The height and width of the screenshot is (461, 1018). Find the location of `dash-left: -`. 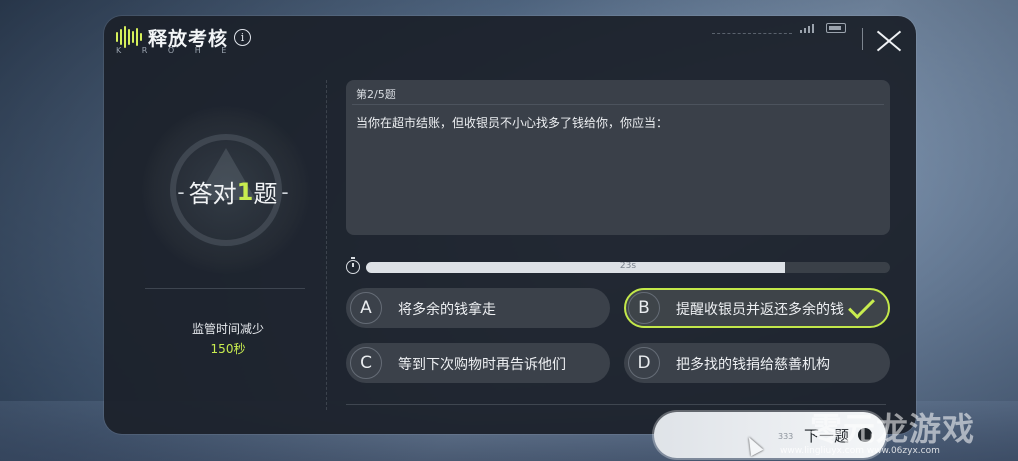

dash-left: - is located at coordinates (181, 191).